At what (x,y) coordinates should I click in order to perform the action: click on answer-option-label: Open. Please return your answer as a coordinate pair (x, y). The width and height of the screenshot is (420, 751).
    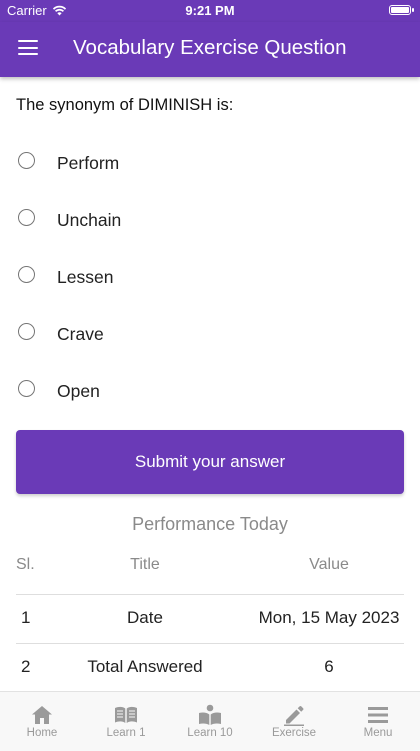
    Looking at the image, I should click on (78, 391).